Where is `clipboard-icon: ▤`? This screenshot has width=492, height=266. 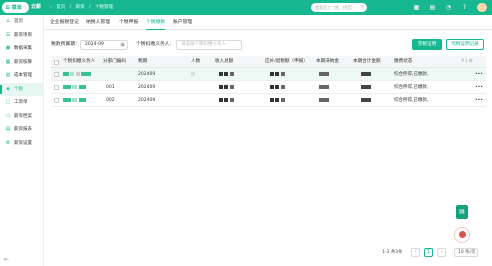
clipboard-icon: ▤ is located at coordinates (432, 7).